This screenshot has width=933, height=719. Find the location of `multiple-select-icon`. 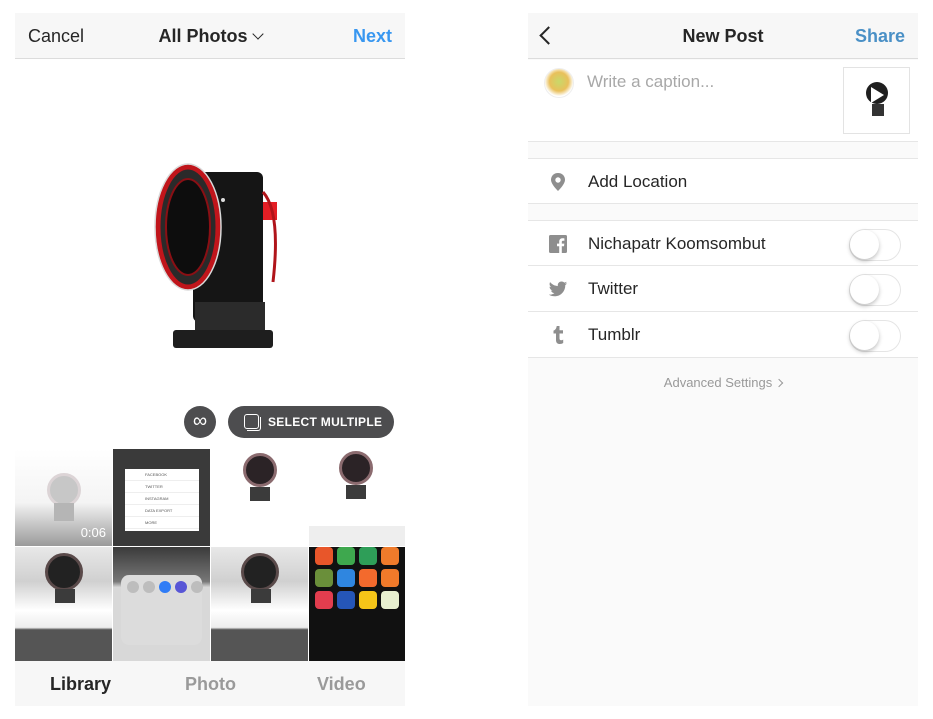

multiple-select-icon is located at coordinates (252, 422).